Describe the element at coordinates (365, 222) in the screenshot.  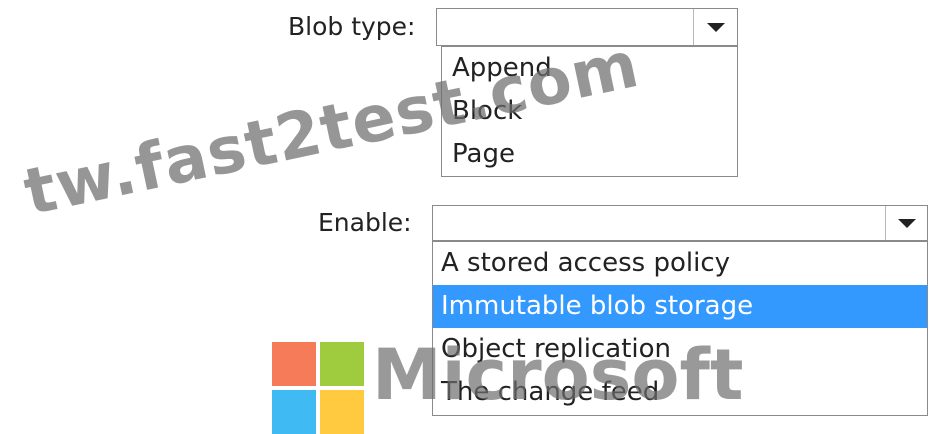
I see `enable-label: Enable:` at that location.